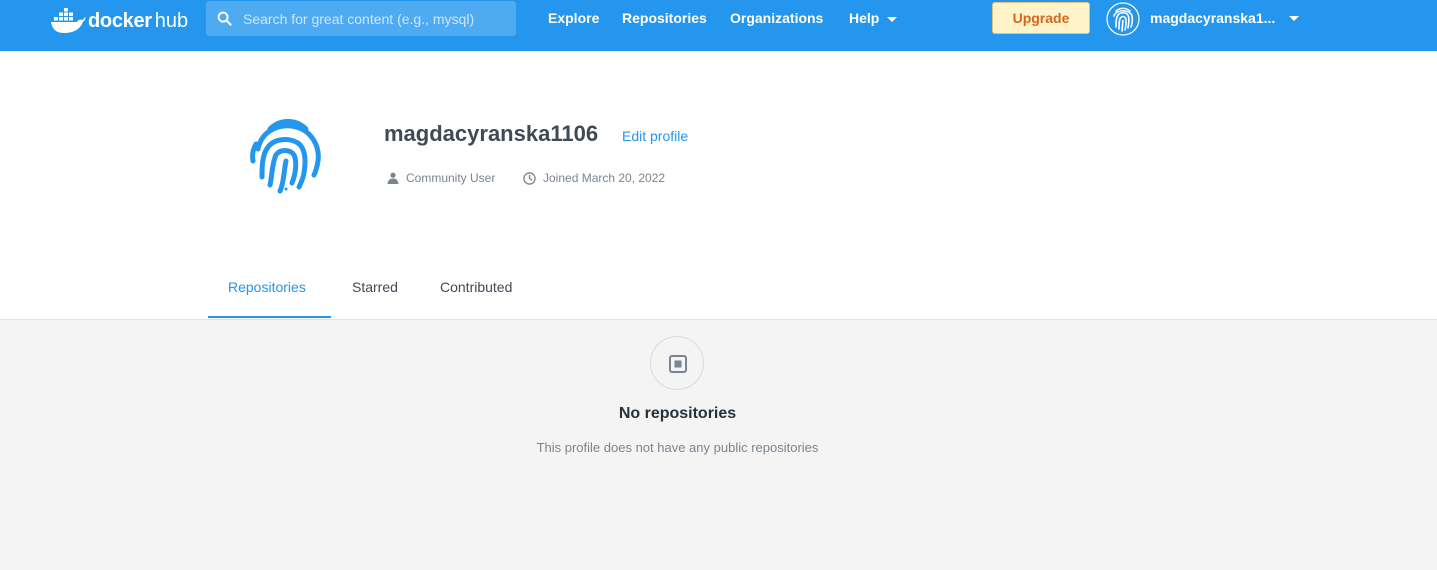 The image size is (1437, 570). I want to click on empty-state-icon-circle, so click(677, 363).